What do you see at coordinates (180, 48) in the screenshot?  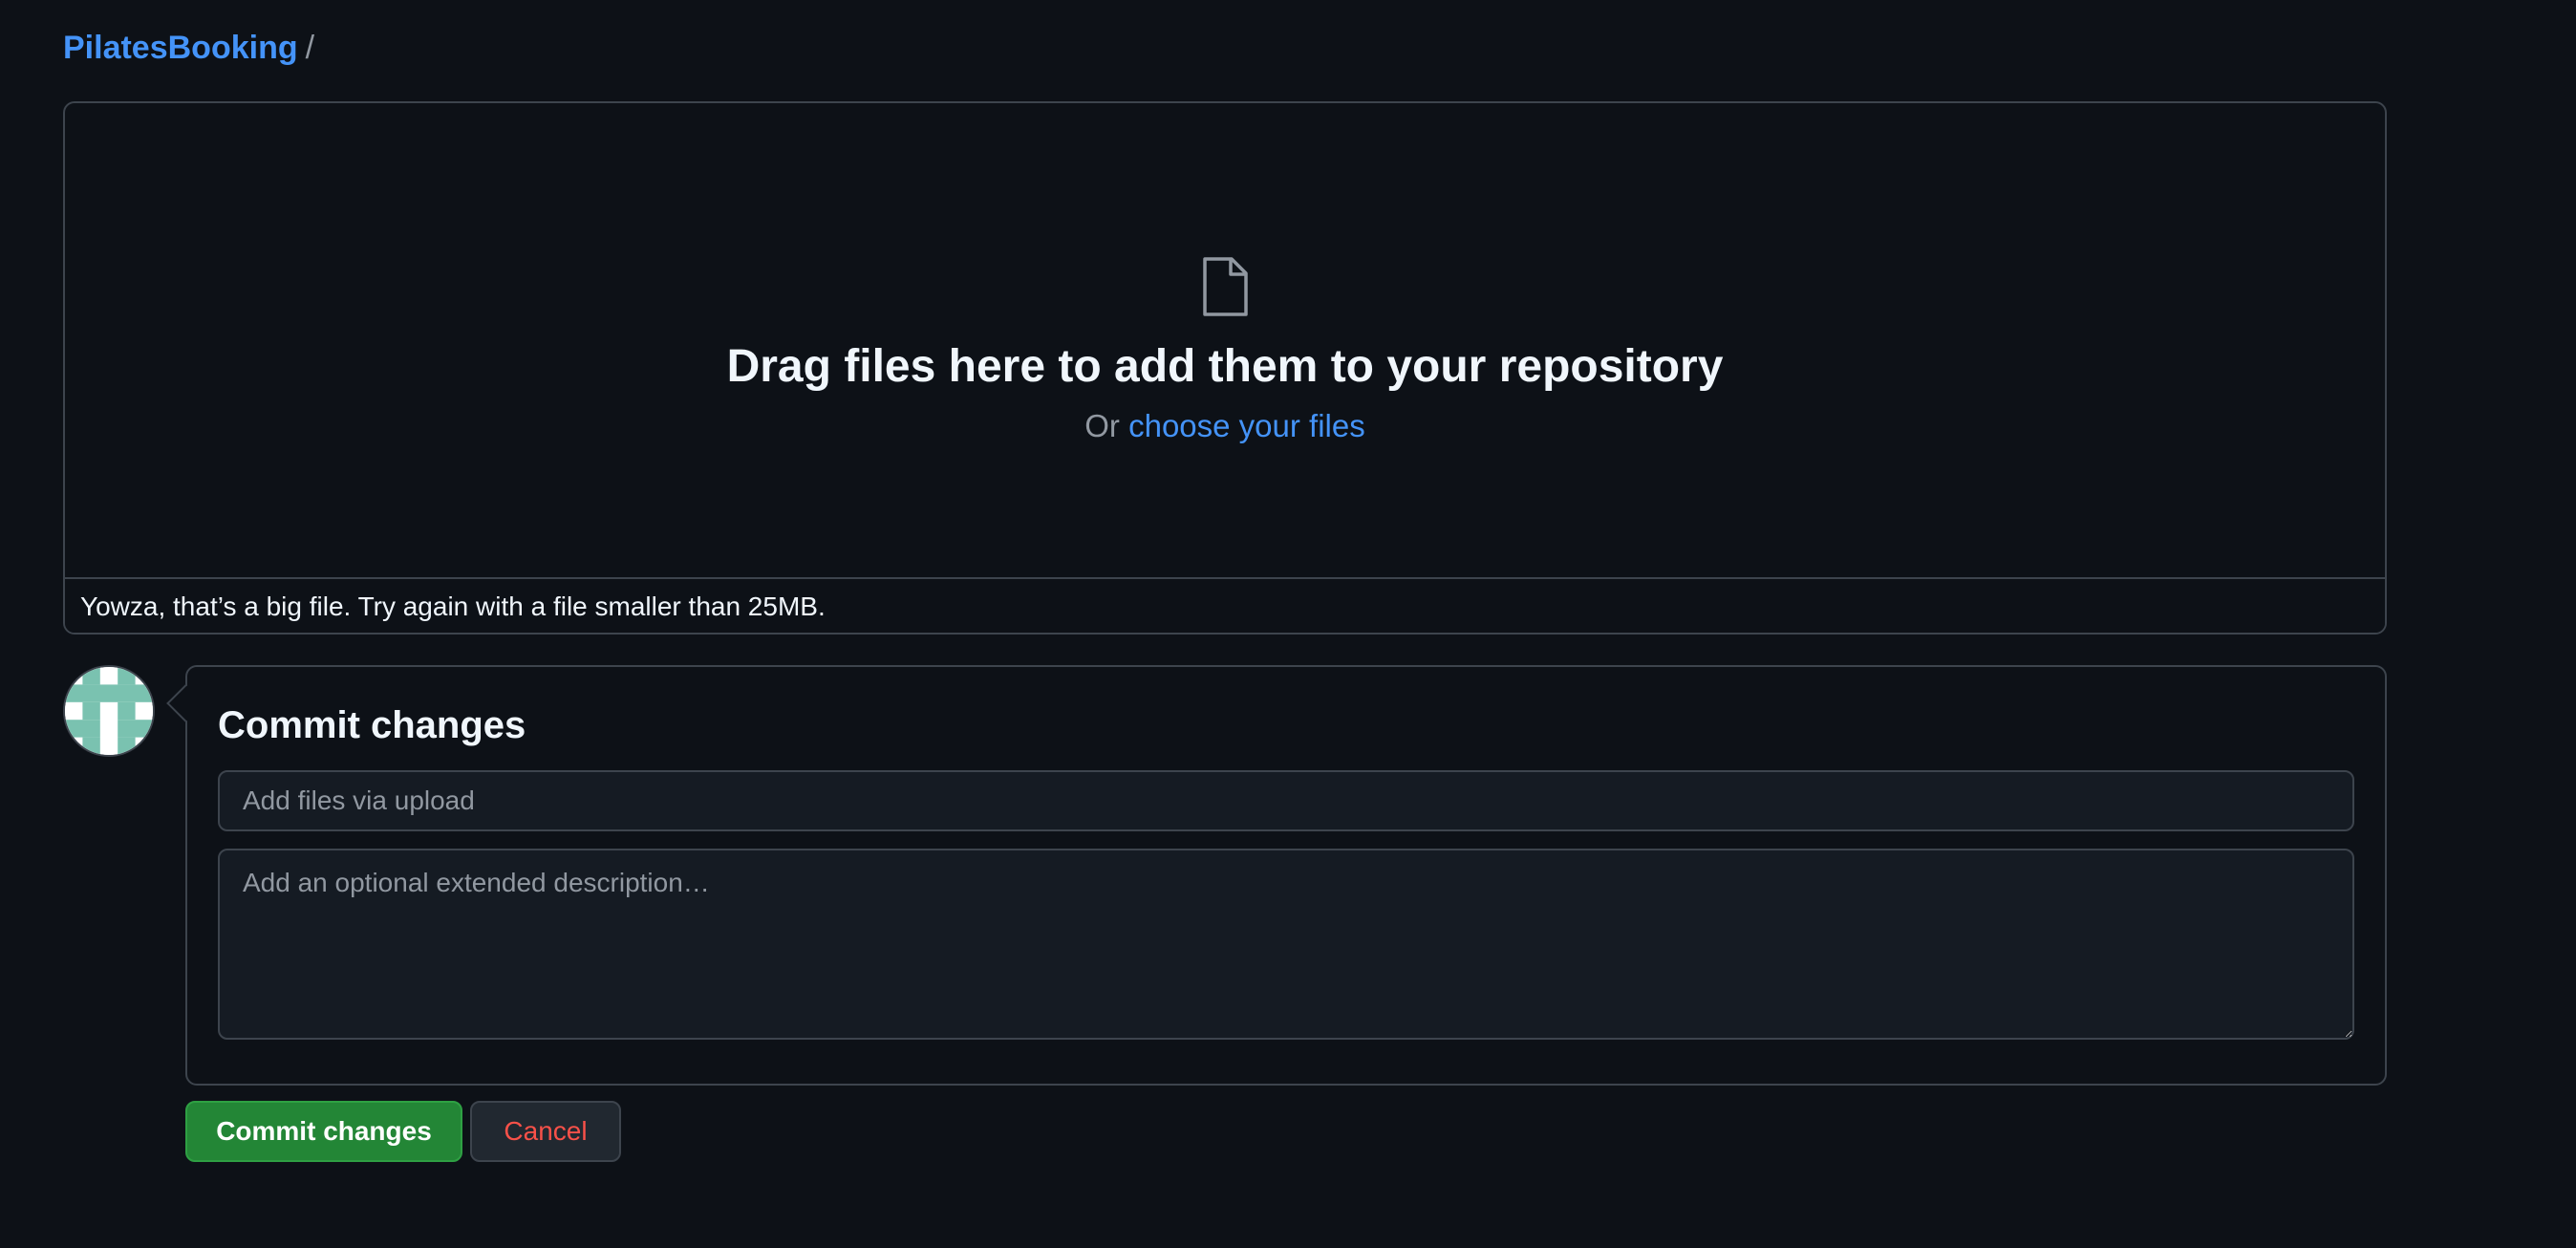 I see `repo-link: PilatesBooking` at bounding box center [180, 48].